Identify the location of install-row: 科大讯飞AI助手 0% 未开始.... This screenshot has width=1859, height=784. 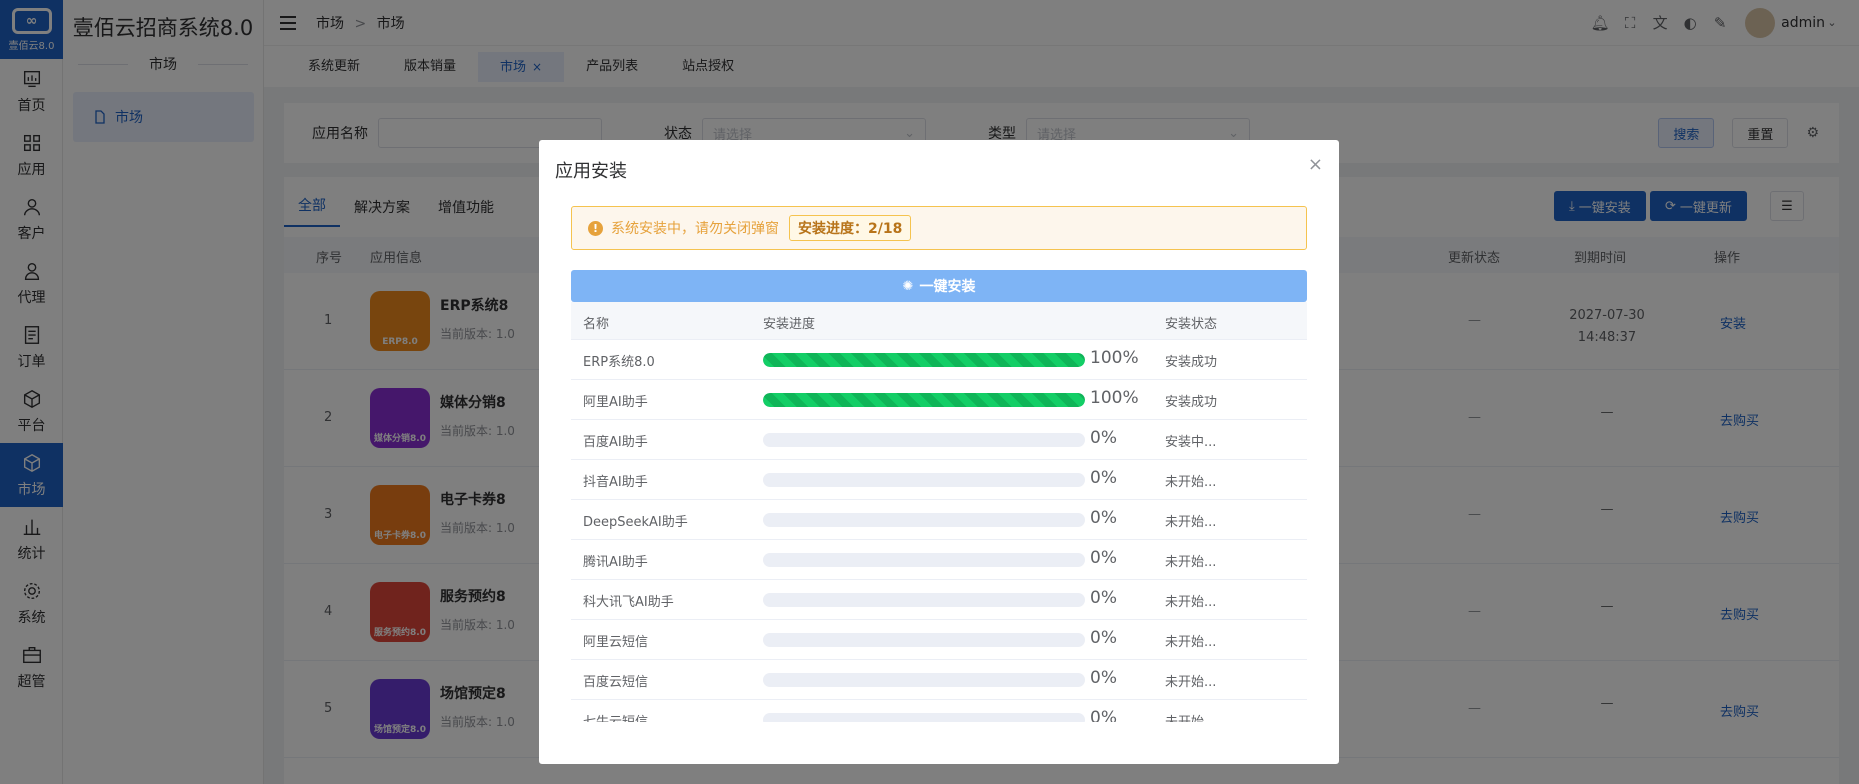
(939, 600).